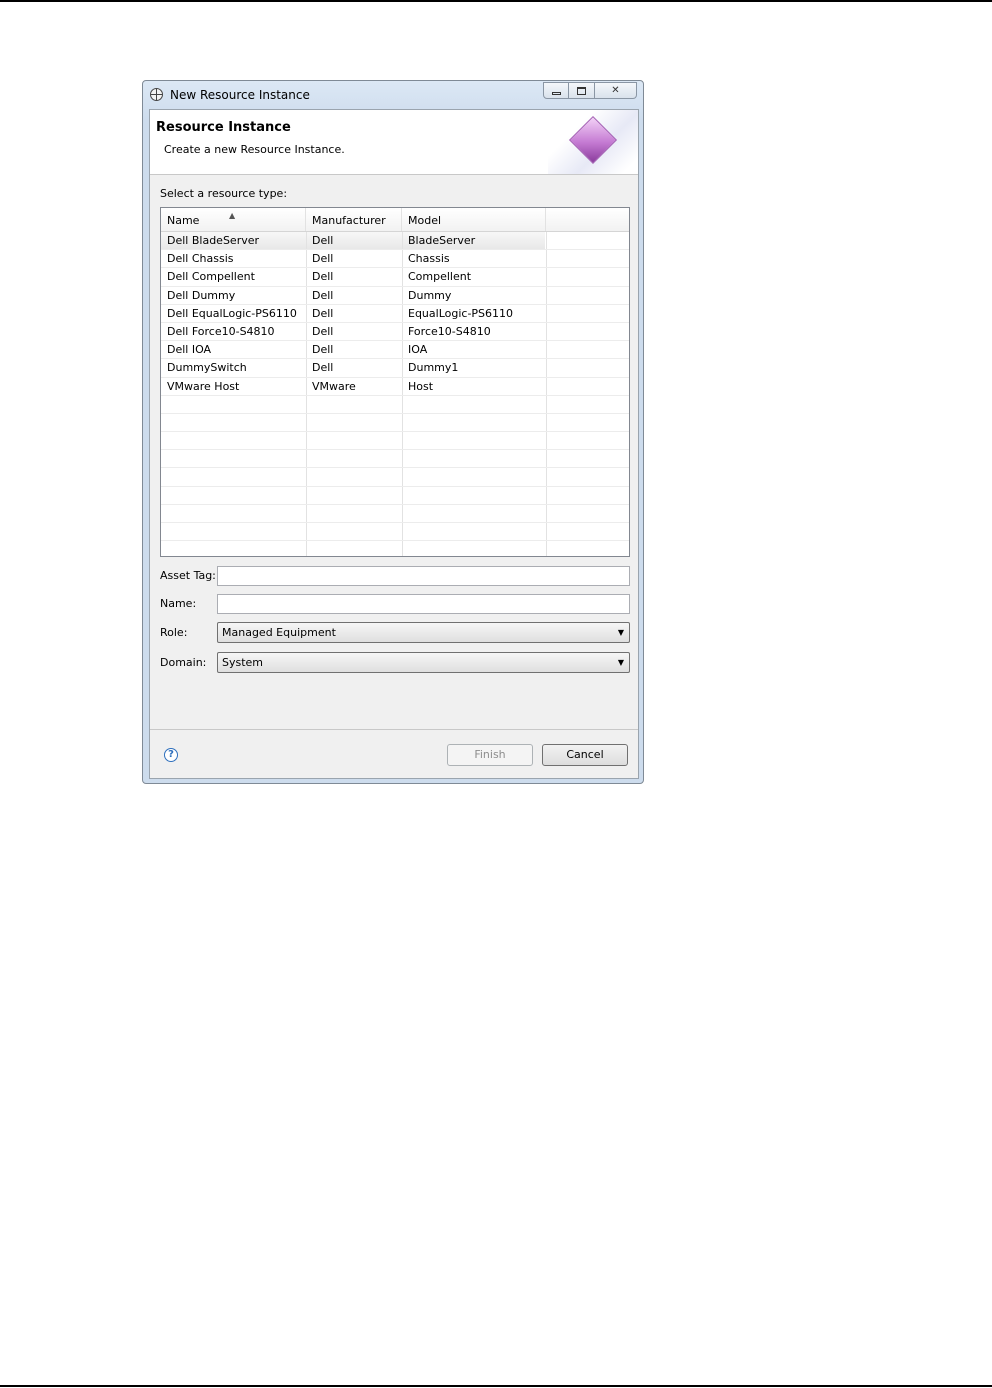 The width and height of the screenshot is (992, 1388). I want to click on globe-icon, so click(156, 94).